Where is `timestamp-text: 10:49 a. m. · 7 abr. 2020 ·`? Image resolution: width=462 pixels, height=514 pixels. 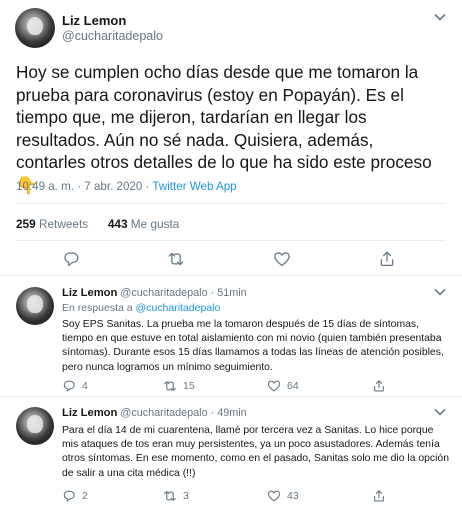
timestamp-text: 10:49 a. m. · 7 abr. 2020 · is located at coordinates (84, 186).